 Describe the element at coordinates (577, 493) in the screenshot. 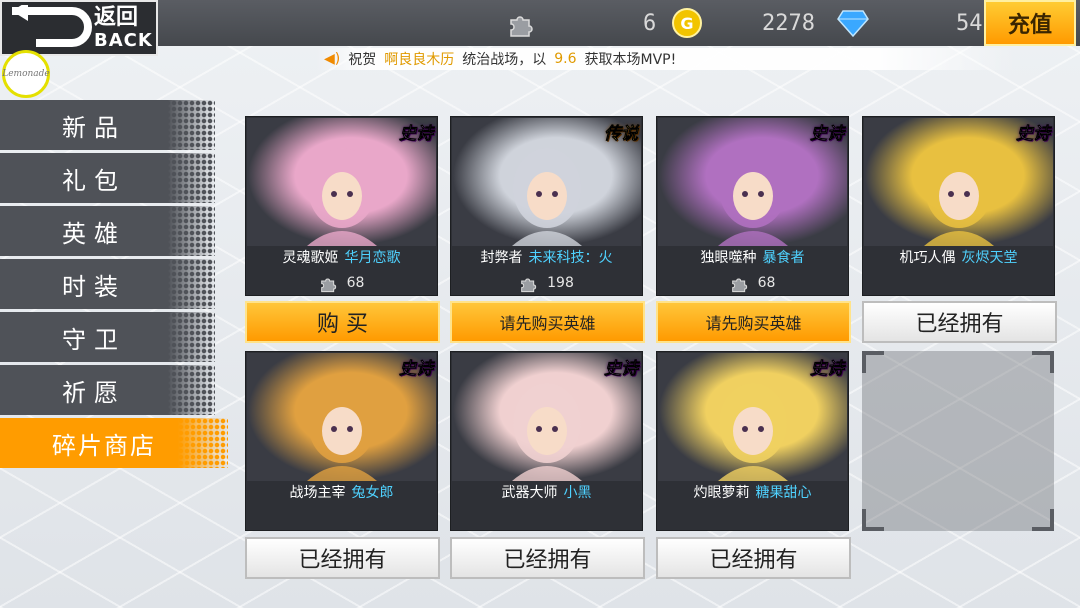

I see `skin-name: 小黑` at that location.